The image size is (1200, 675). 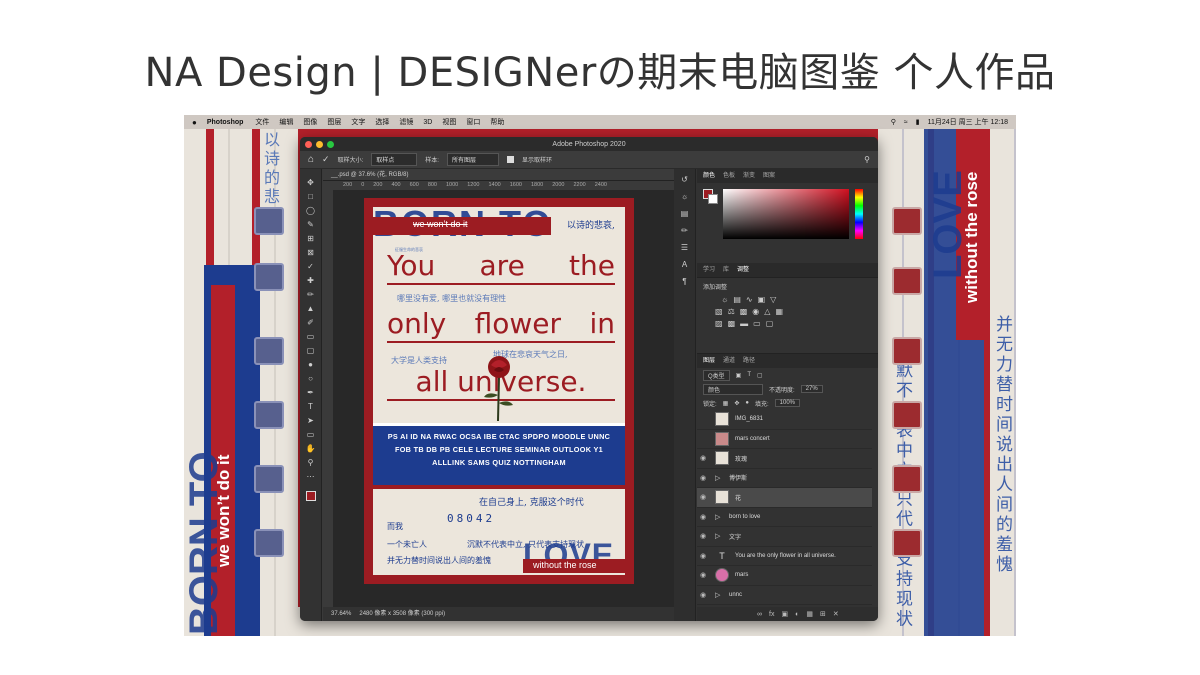 I want to click on path-select-tool-icon: ➤, so click(x=311, y=420).